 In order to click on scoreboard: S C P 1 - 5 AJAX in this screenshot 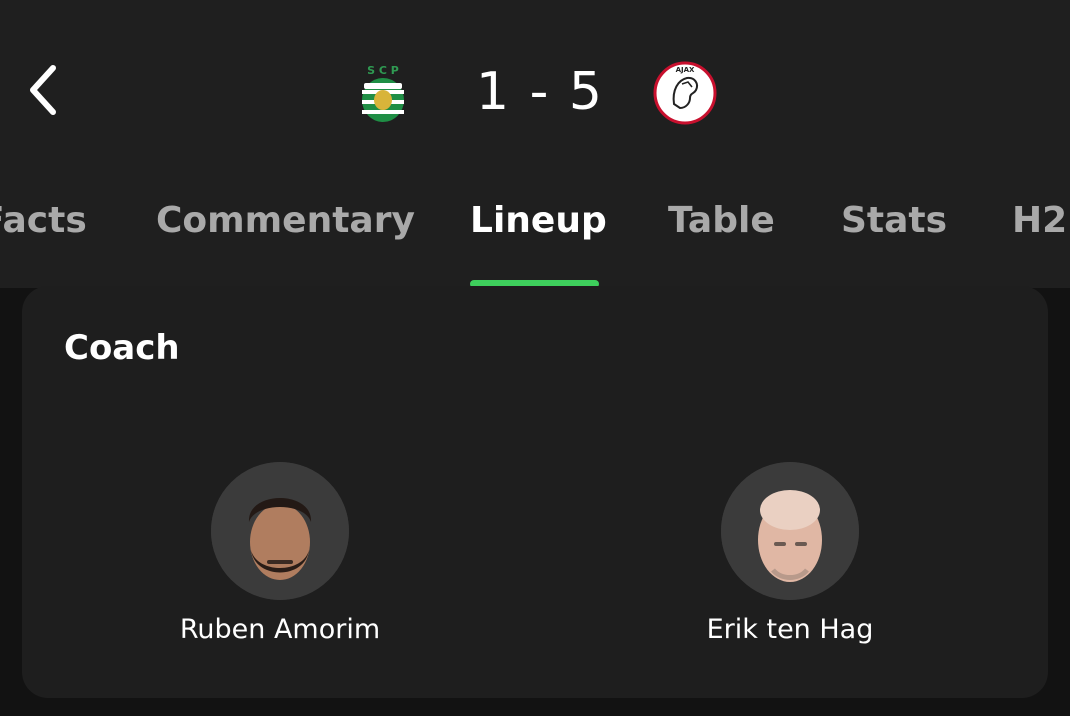, I will do `click(535, 92)`.